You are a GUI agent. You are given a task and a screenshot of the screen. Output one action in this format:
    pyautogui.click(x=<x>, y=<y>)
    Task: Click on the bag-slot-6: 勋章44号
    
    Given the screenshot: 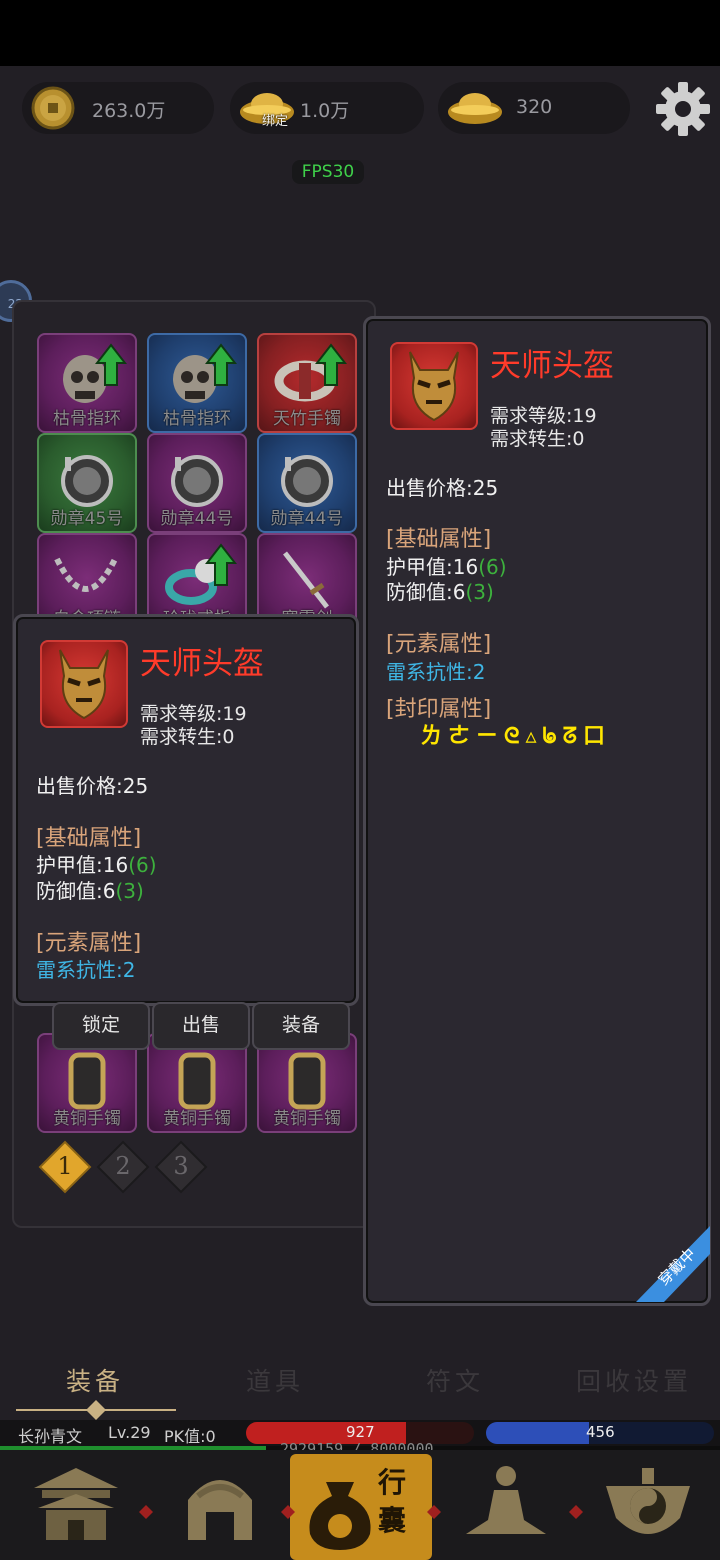 What is the action you would take?
    pyautogui.click(x=307, y=483)
    